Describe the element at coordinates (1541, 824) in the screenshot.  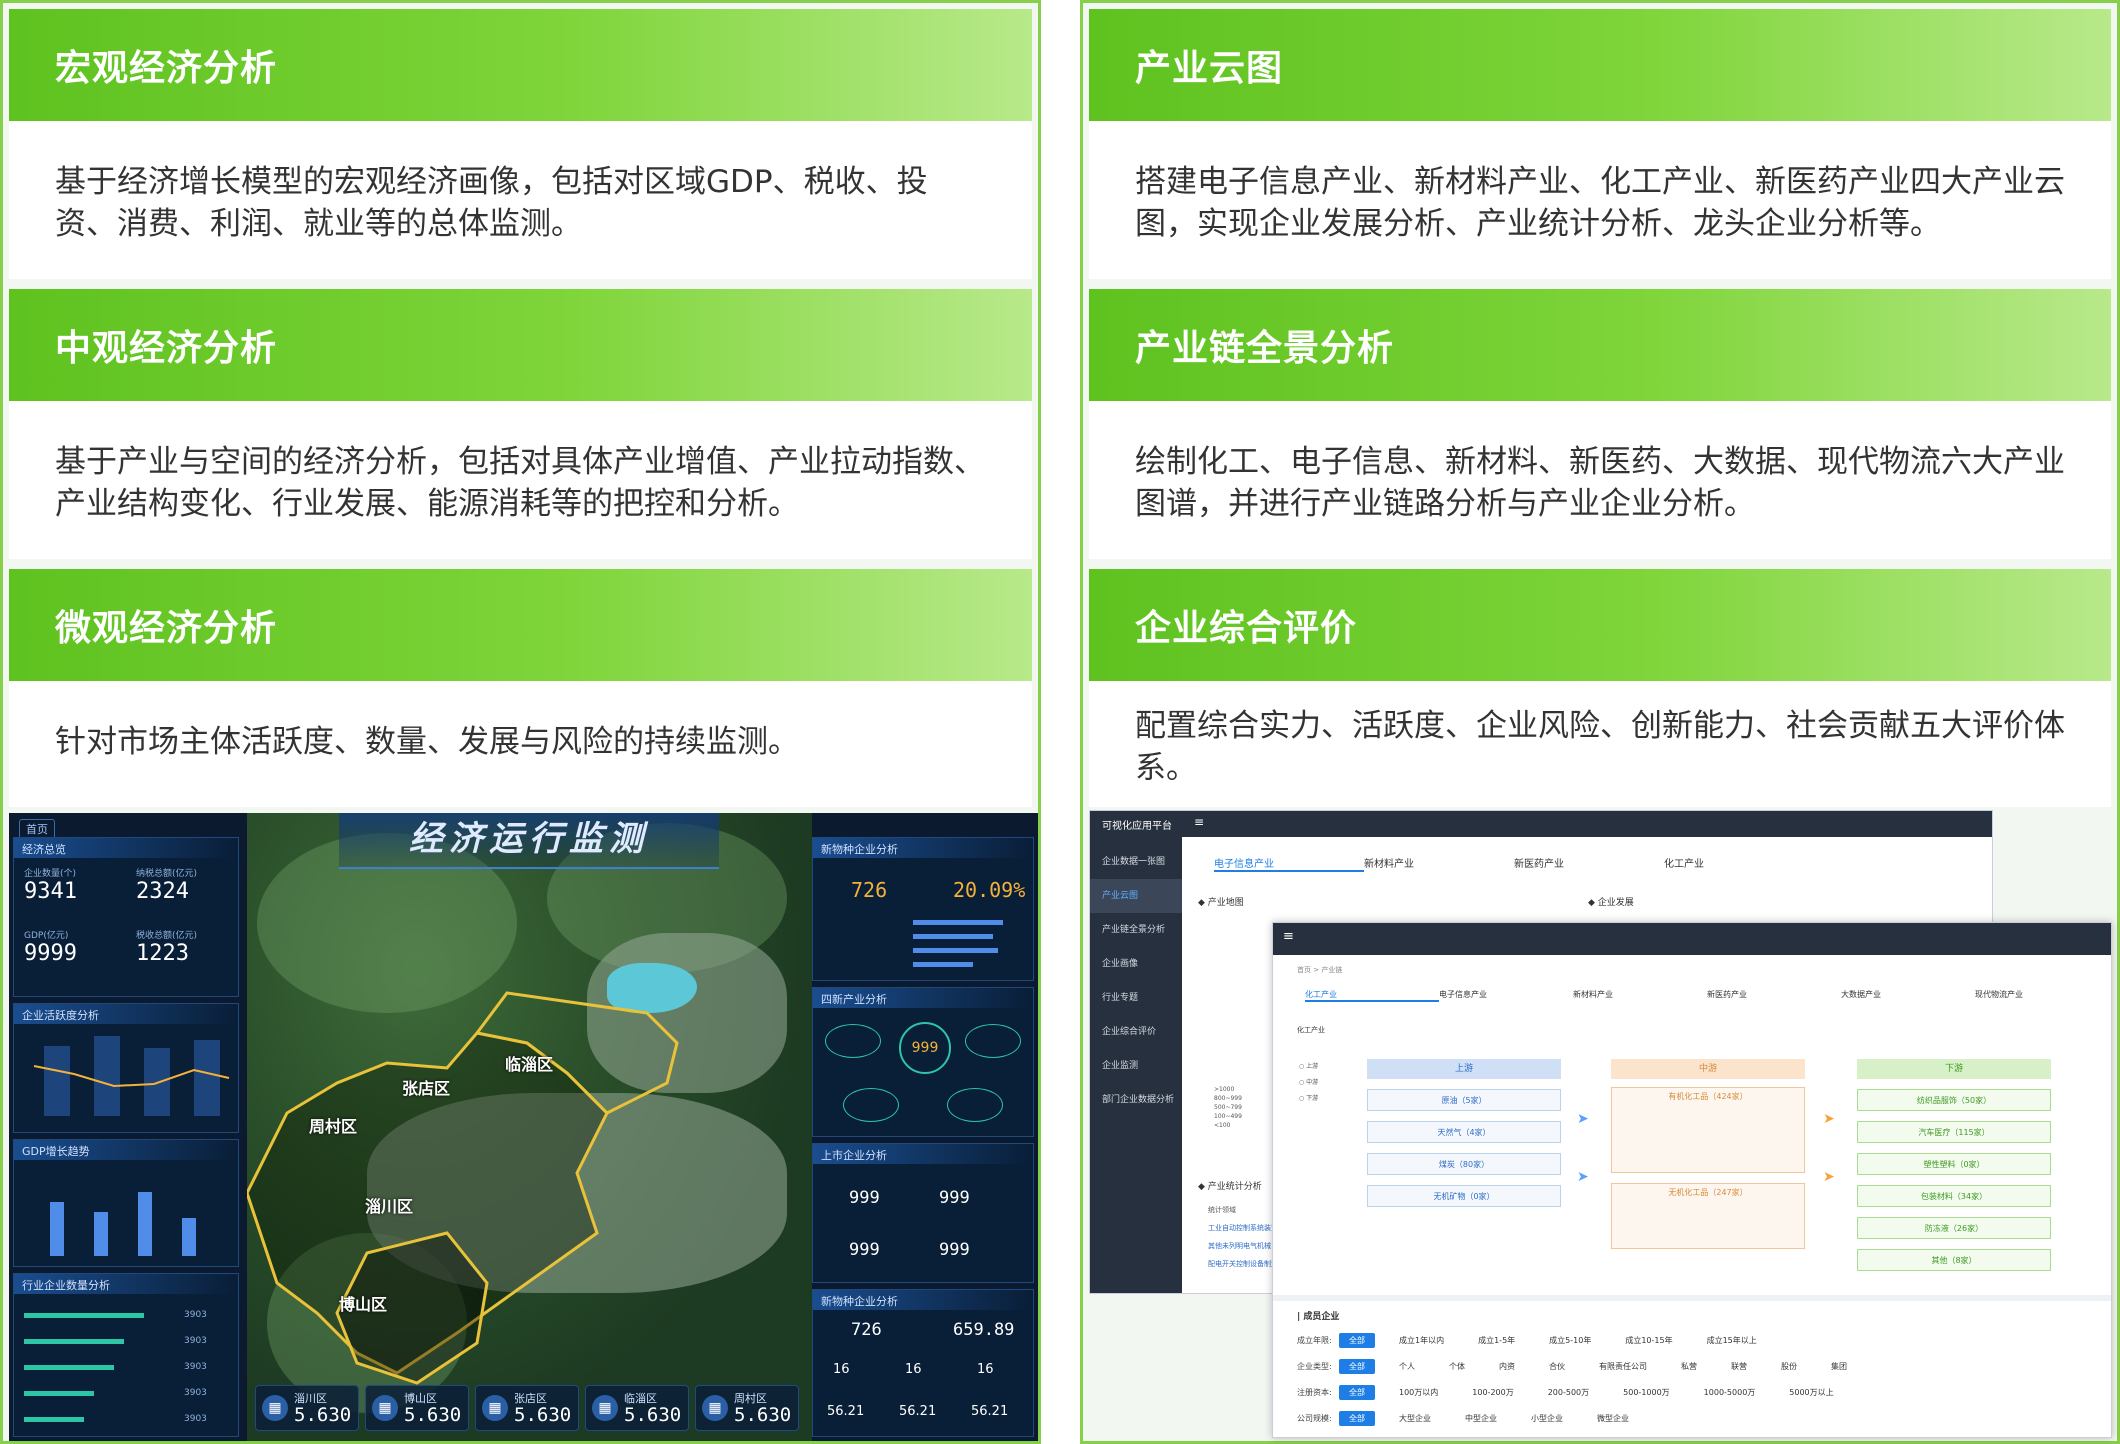
I see `app-topbar: 可视化应用平台 ≡` at that location.